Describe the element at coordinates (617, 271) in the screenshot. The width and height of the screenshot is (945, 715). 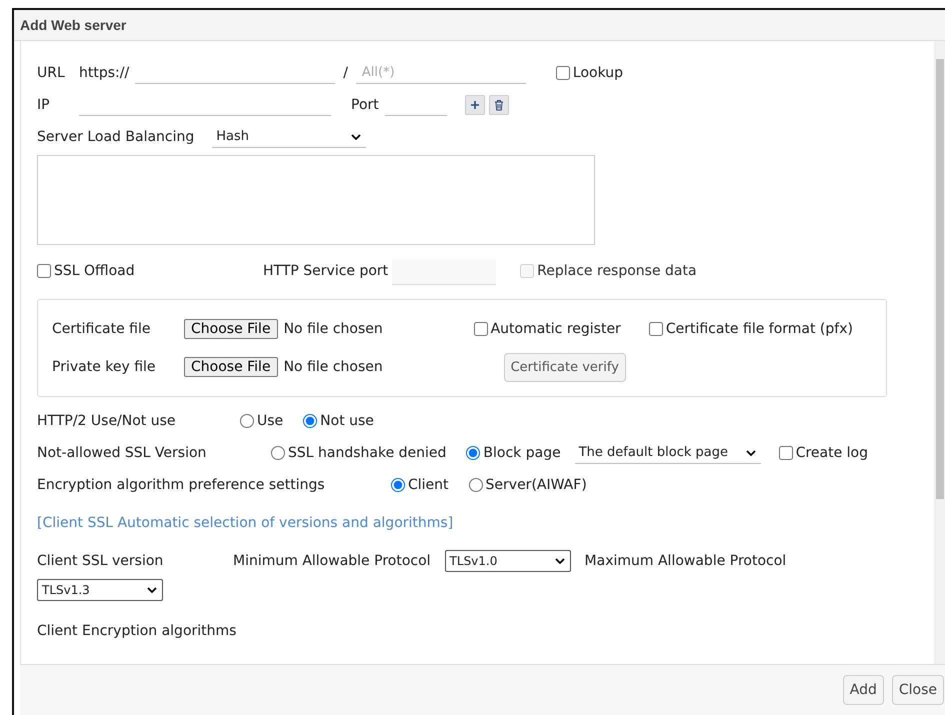
I see `checkbox-label: Replace response data` at that location.